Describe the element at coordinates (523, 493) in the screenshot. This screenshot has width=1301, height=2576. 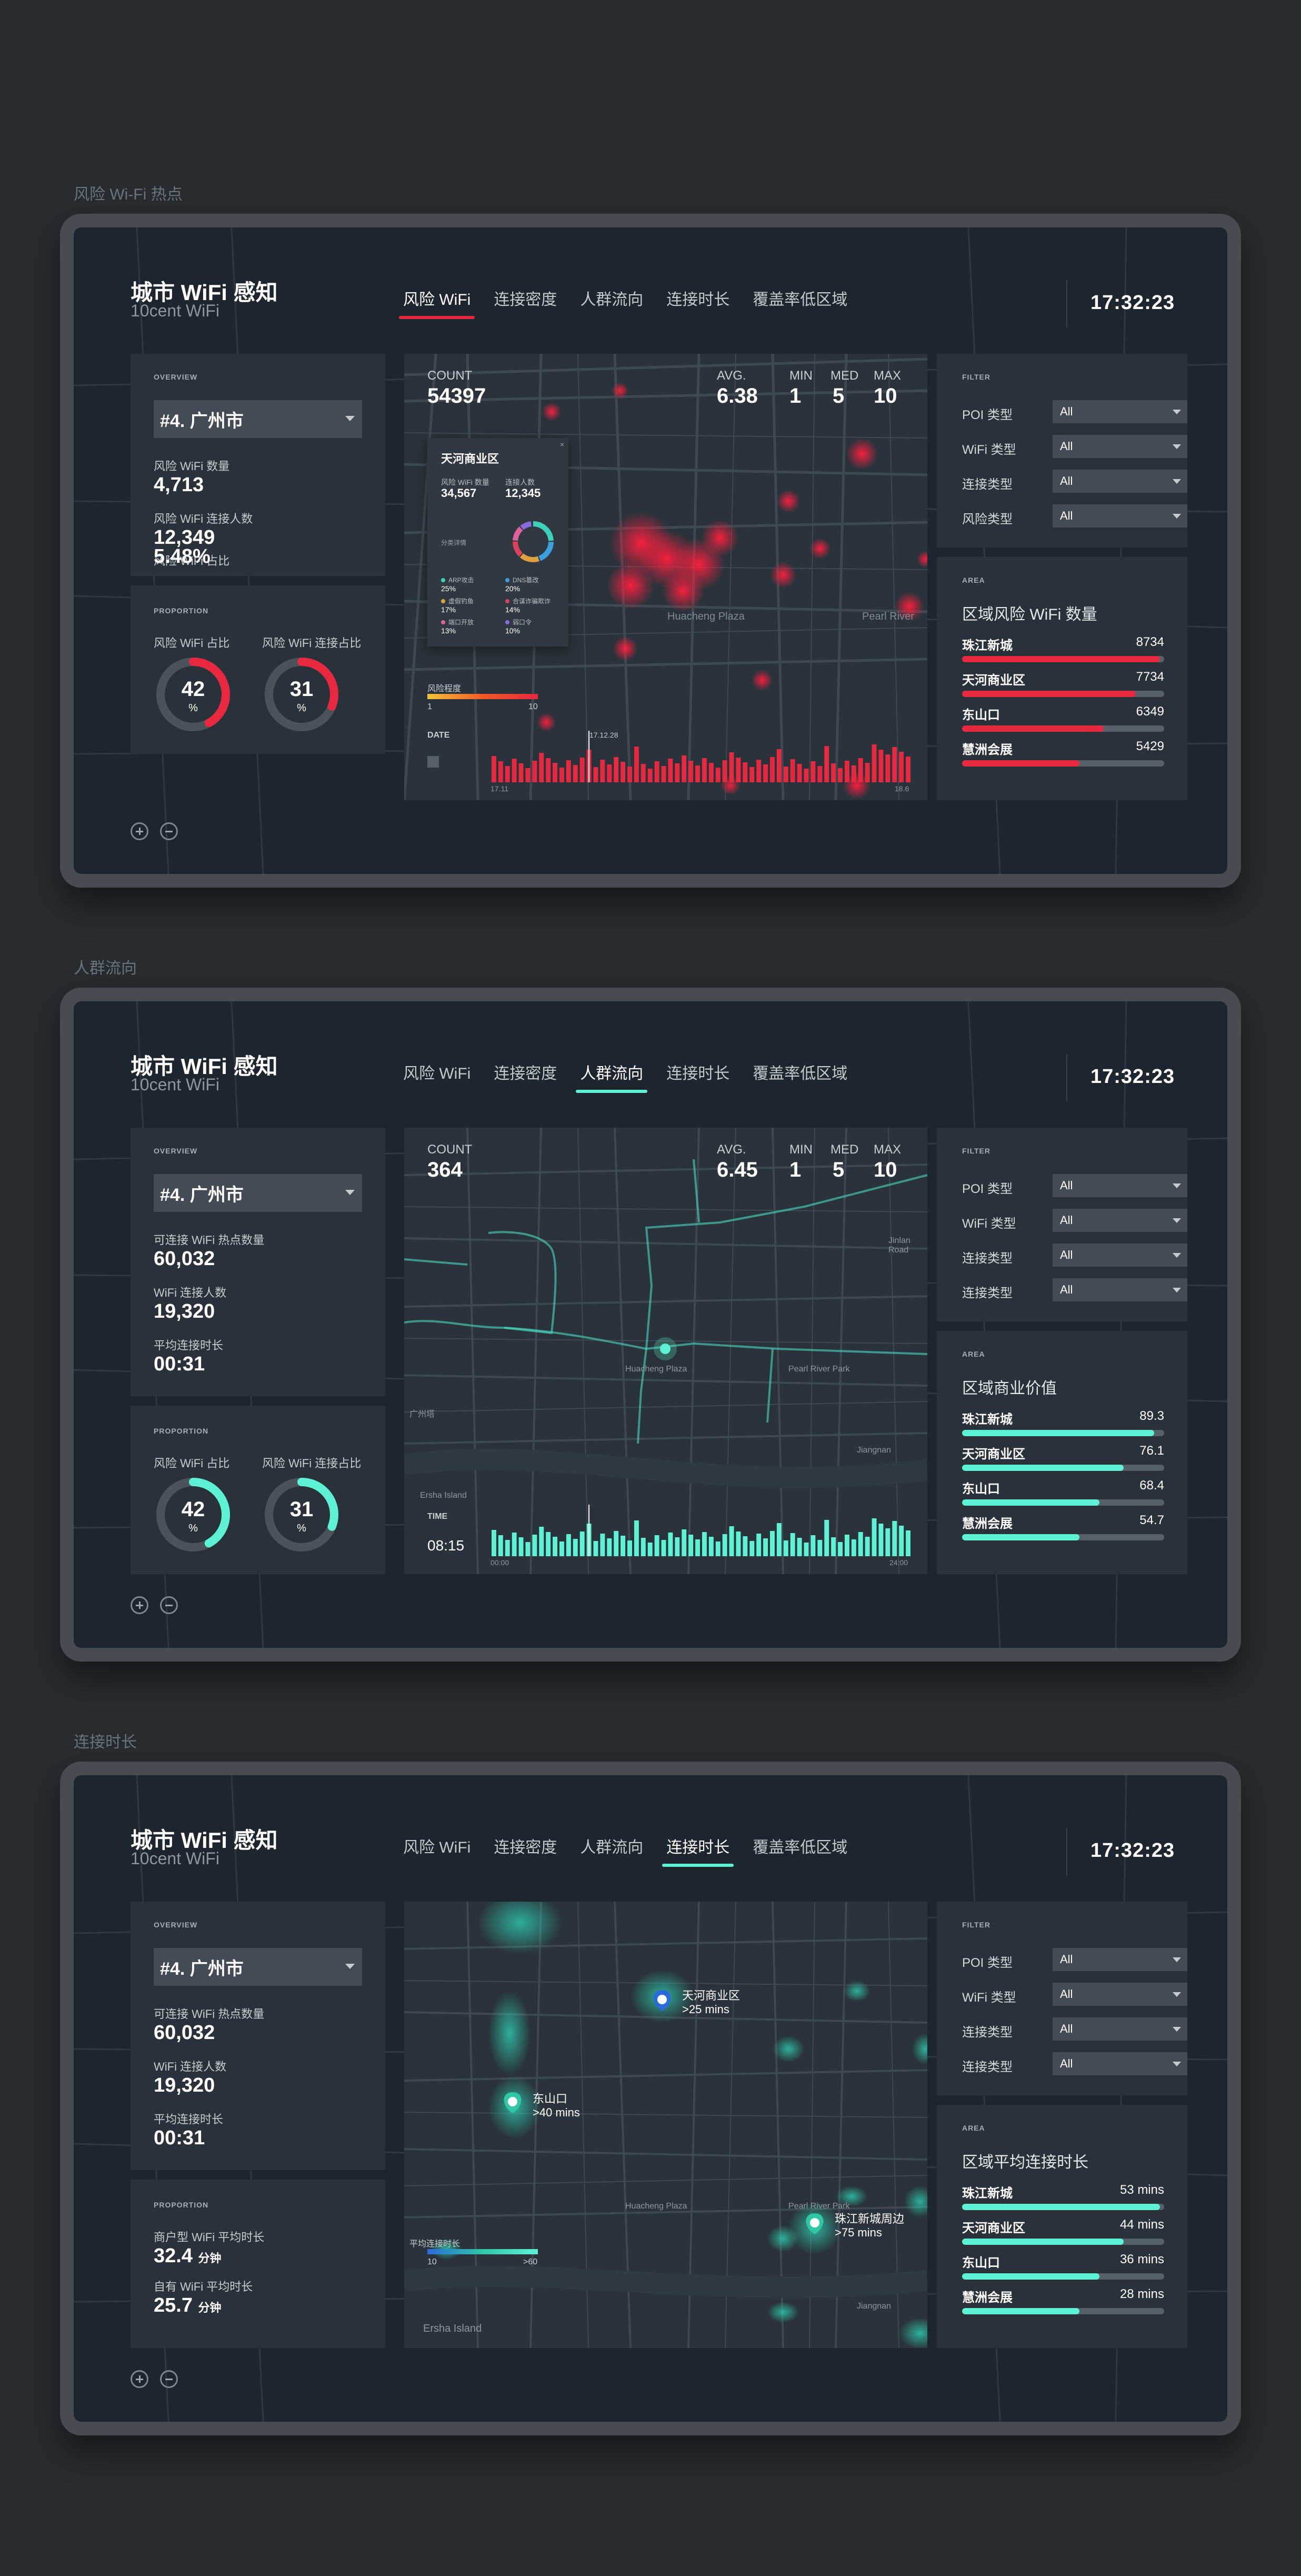
I see `popup-value: 12,345` at that location.